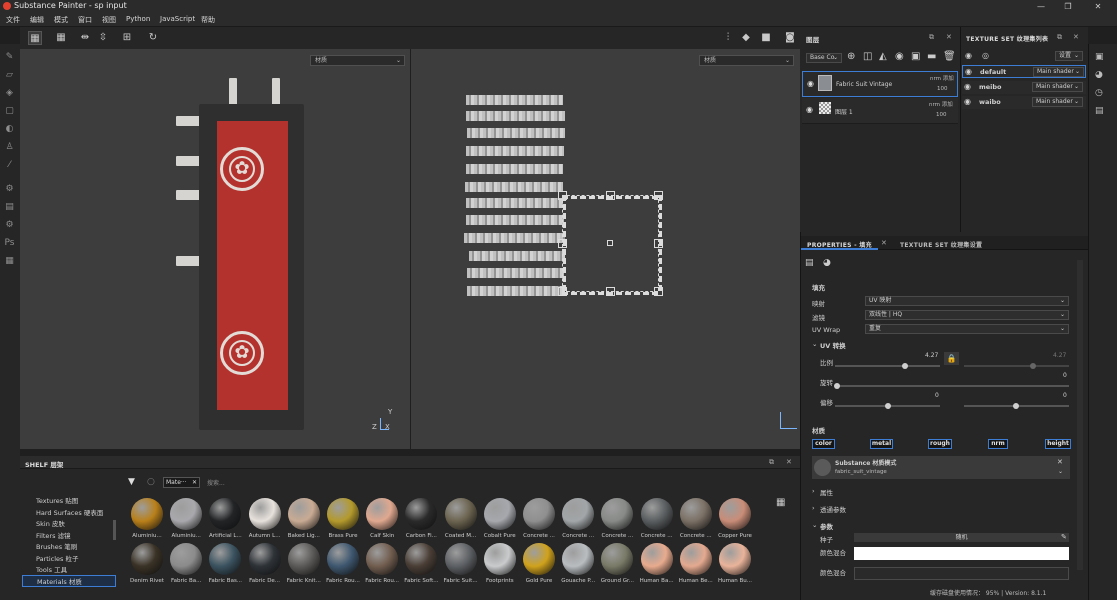 The image size is (1117, 600). I want to click on minimize-button: —, so click(1041, 6).